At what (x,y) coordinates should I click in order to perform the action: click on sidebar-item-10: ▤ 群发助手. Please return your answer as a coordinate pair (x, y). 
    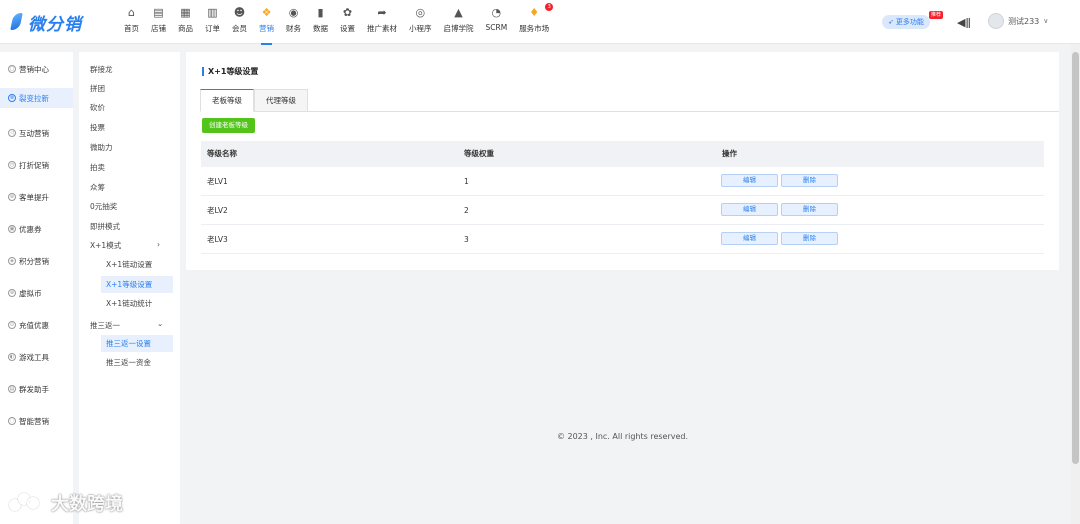
    Looking at the image, I should click on (36, 389).